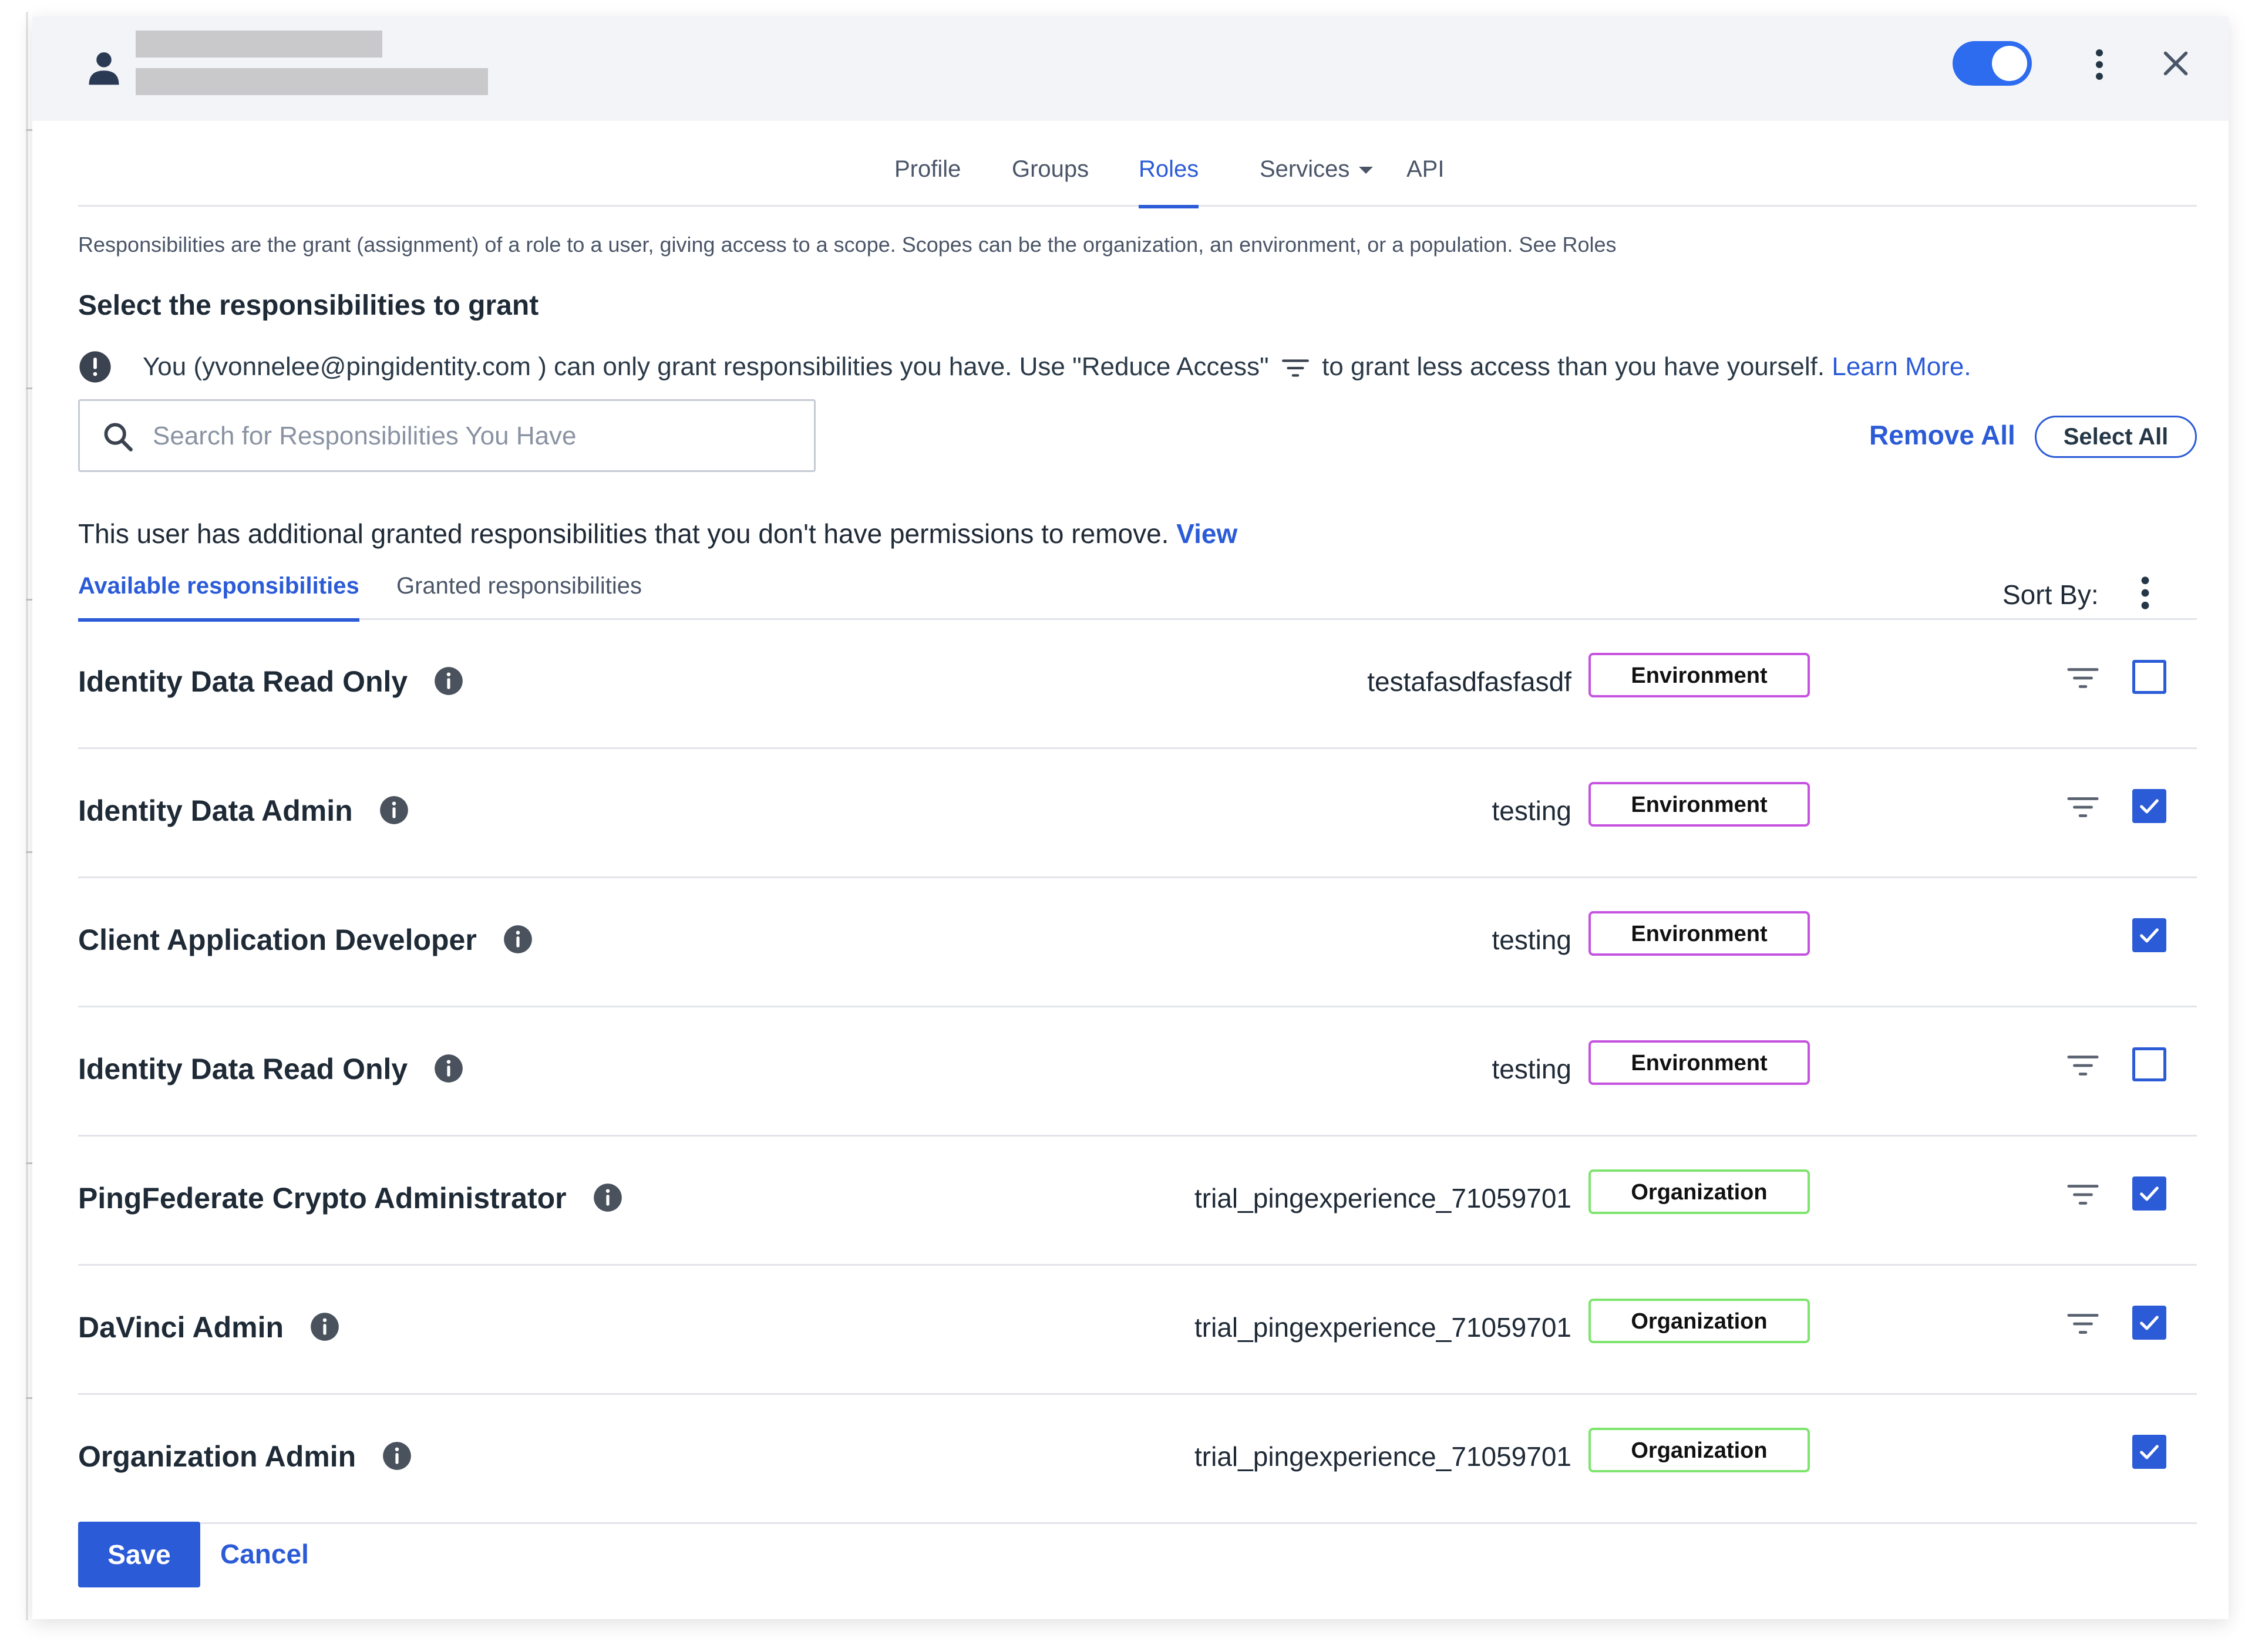 The height and width of the screenshot is (1652, 2255). What do you see at coordinates (1051, 181) in the screenshot?
I see `tab-groups: Groups` at bounding box center [1051, 181].